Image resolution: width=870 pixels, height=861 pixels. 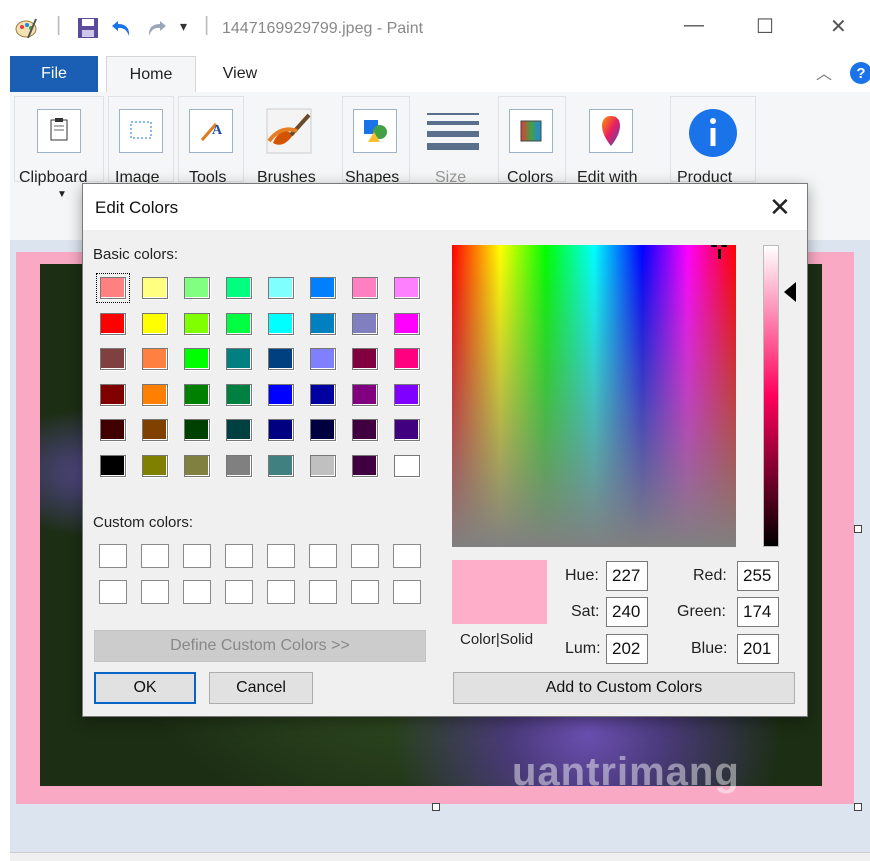 I want to click on ribbon-group-clipboard: Clipboard ▼, so click(x=59, y=148).